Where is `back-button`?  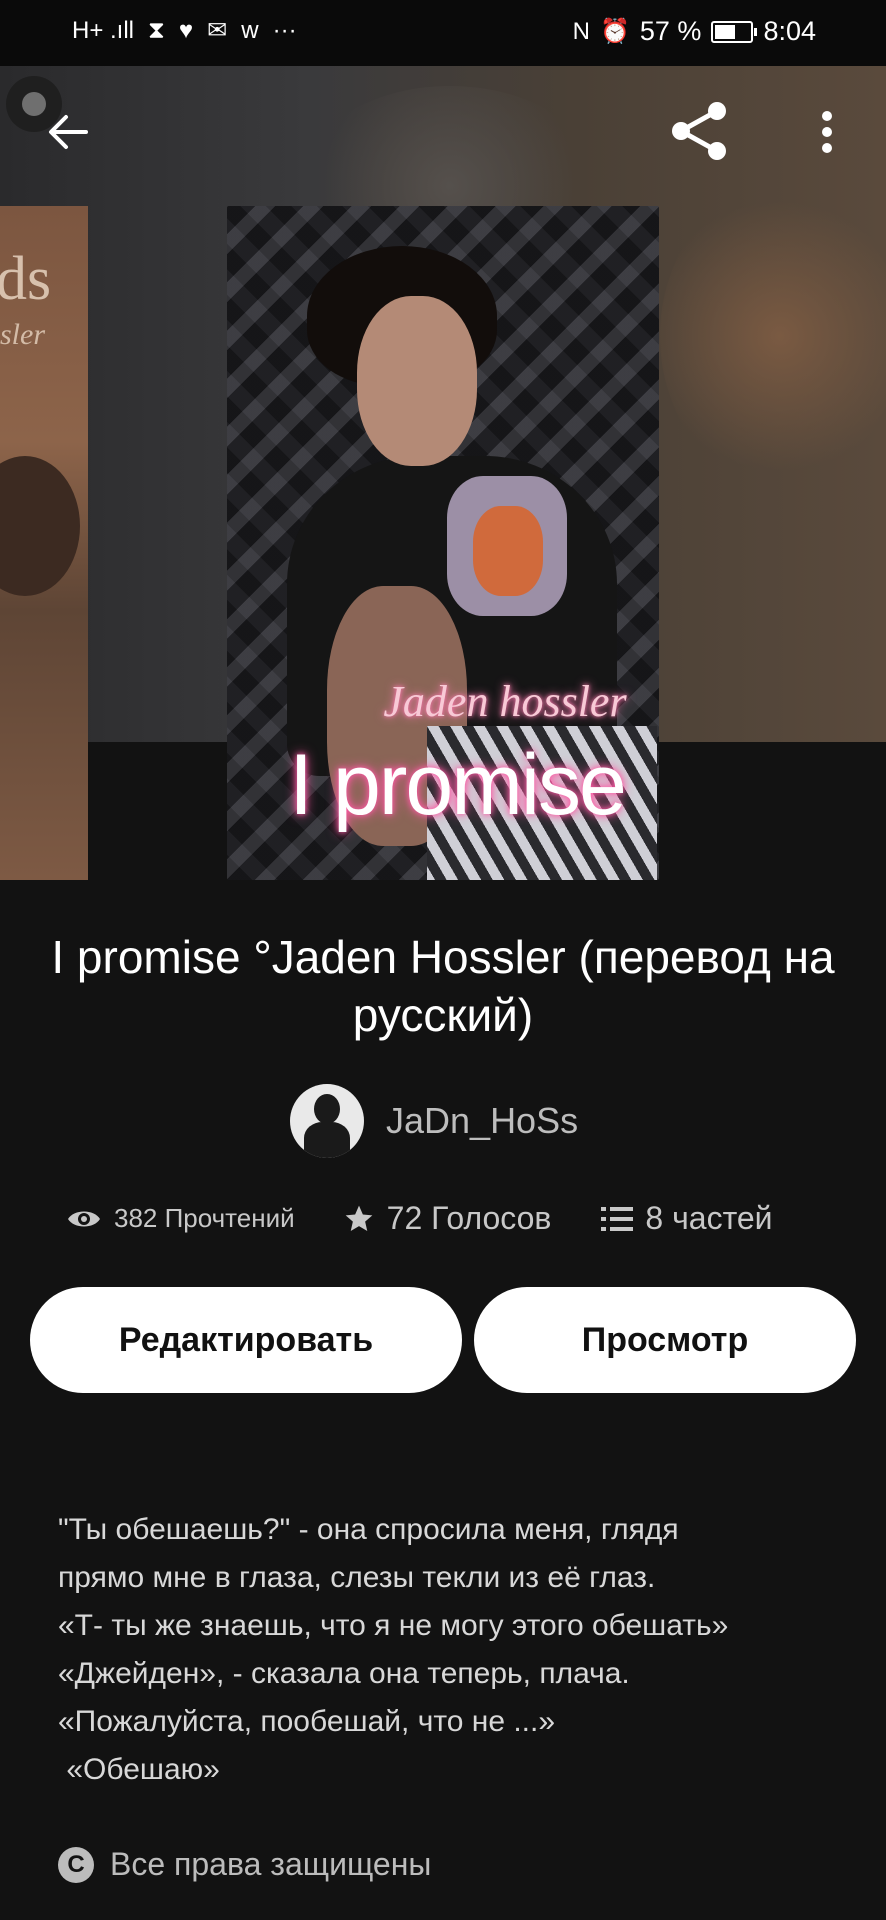
back-button is located at coordinates (68, 132).